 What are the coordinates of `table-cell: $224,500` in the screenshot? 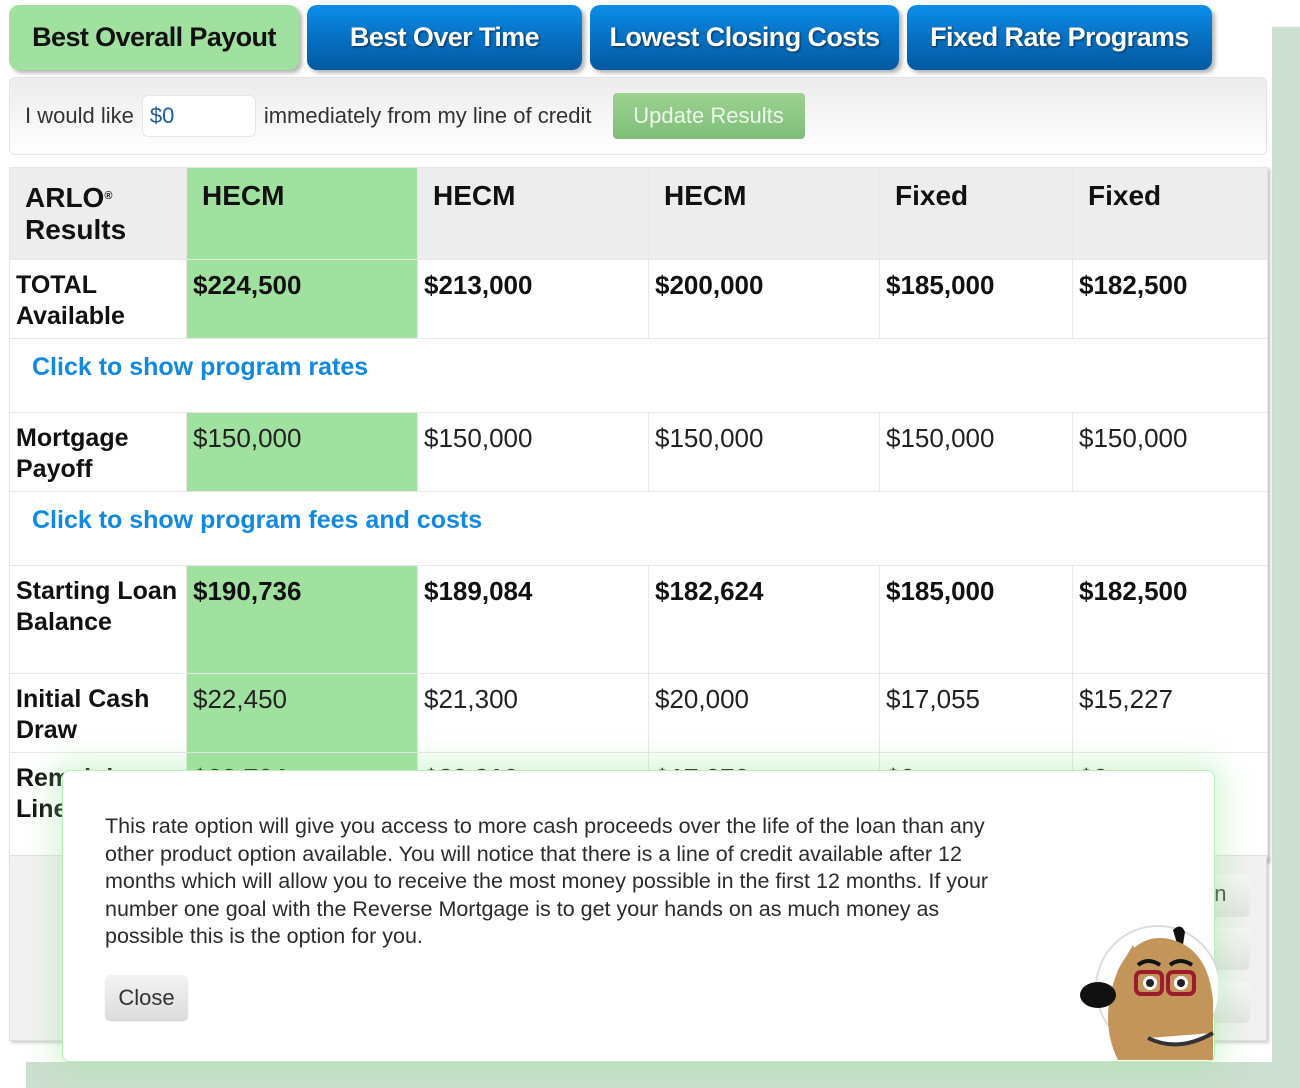 It's located at (302, 299).